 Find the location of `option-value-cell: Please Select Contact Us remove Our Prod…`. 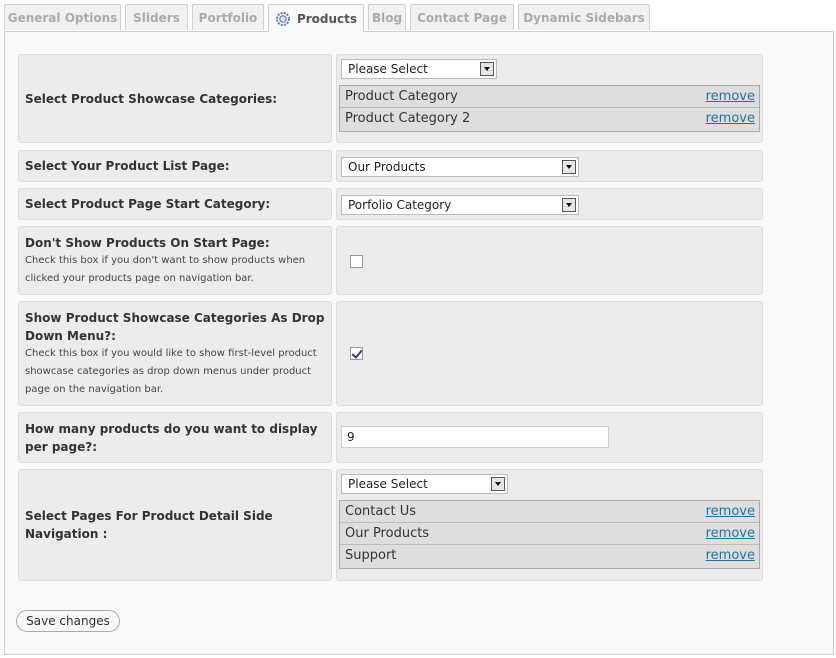

option-value-cell: Please Select Contact Us remove Our Prod… is located at coordinates (549, 525).